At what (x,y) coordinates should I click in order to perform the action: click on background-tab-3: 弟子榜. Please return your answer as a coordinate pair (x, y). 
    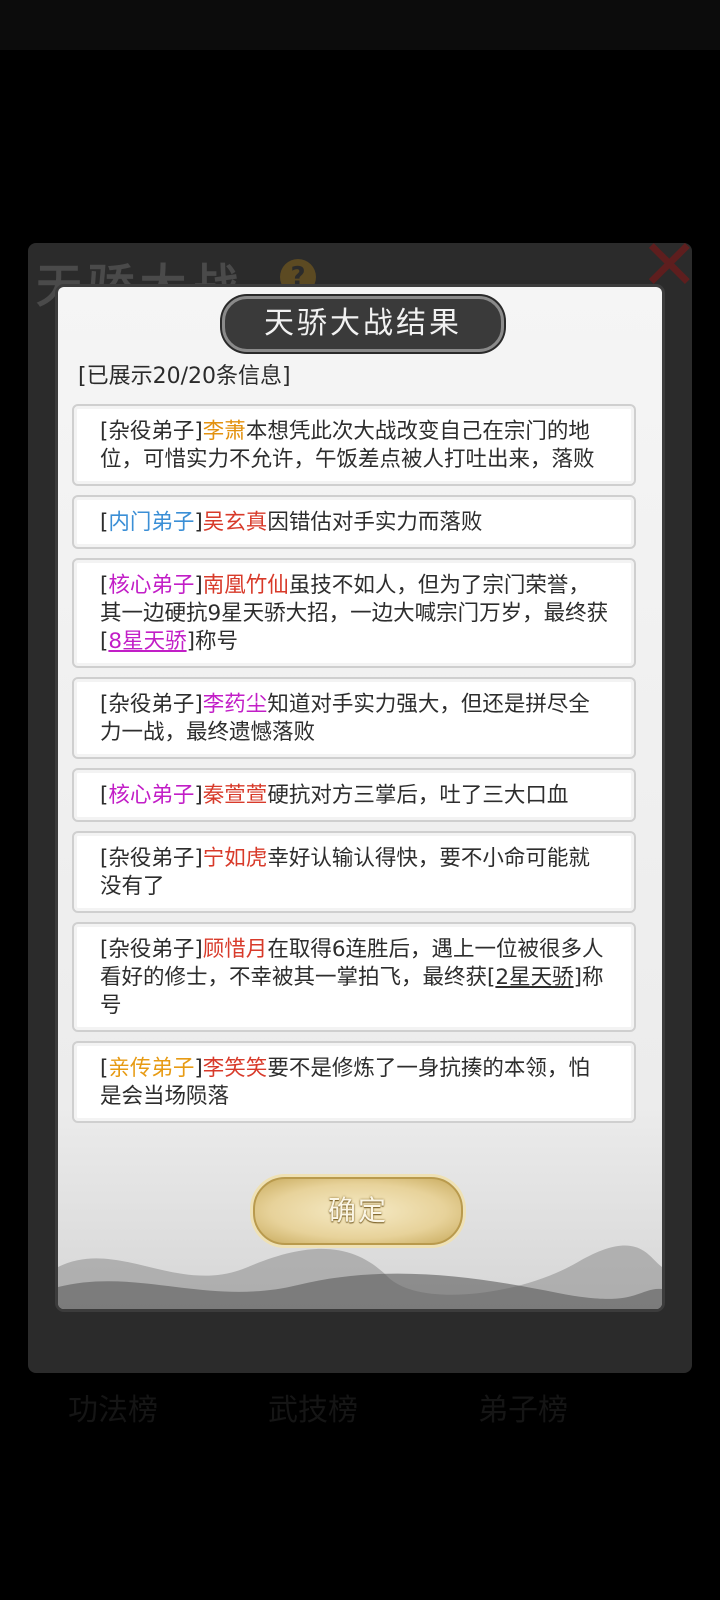
    Looking at the image, I should click on (523, 1410).